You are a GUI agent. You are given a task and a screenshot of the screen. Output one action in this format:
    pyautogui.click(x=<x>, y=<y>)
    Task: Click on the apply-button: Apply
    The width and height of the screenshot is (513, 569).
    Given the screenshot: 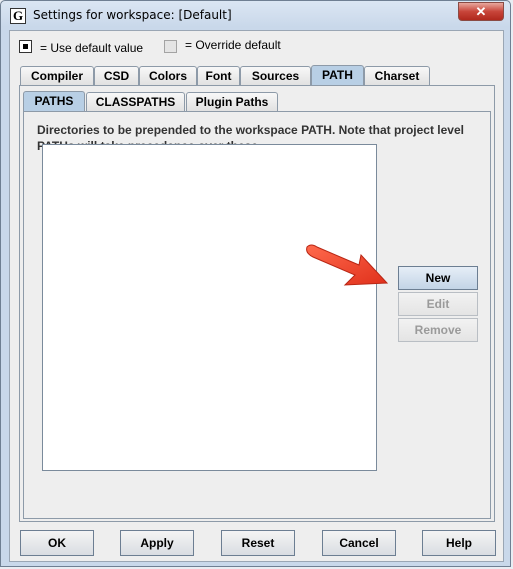 What is the action you would take?
    pyautogui.click(x=157, y=543)
    